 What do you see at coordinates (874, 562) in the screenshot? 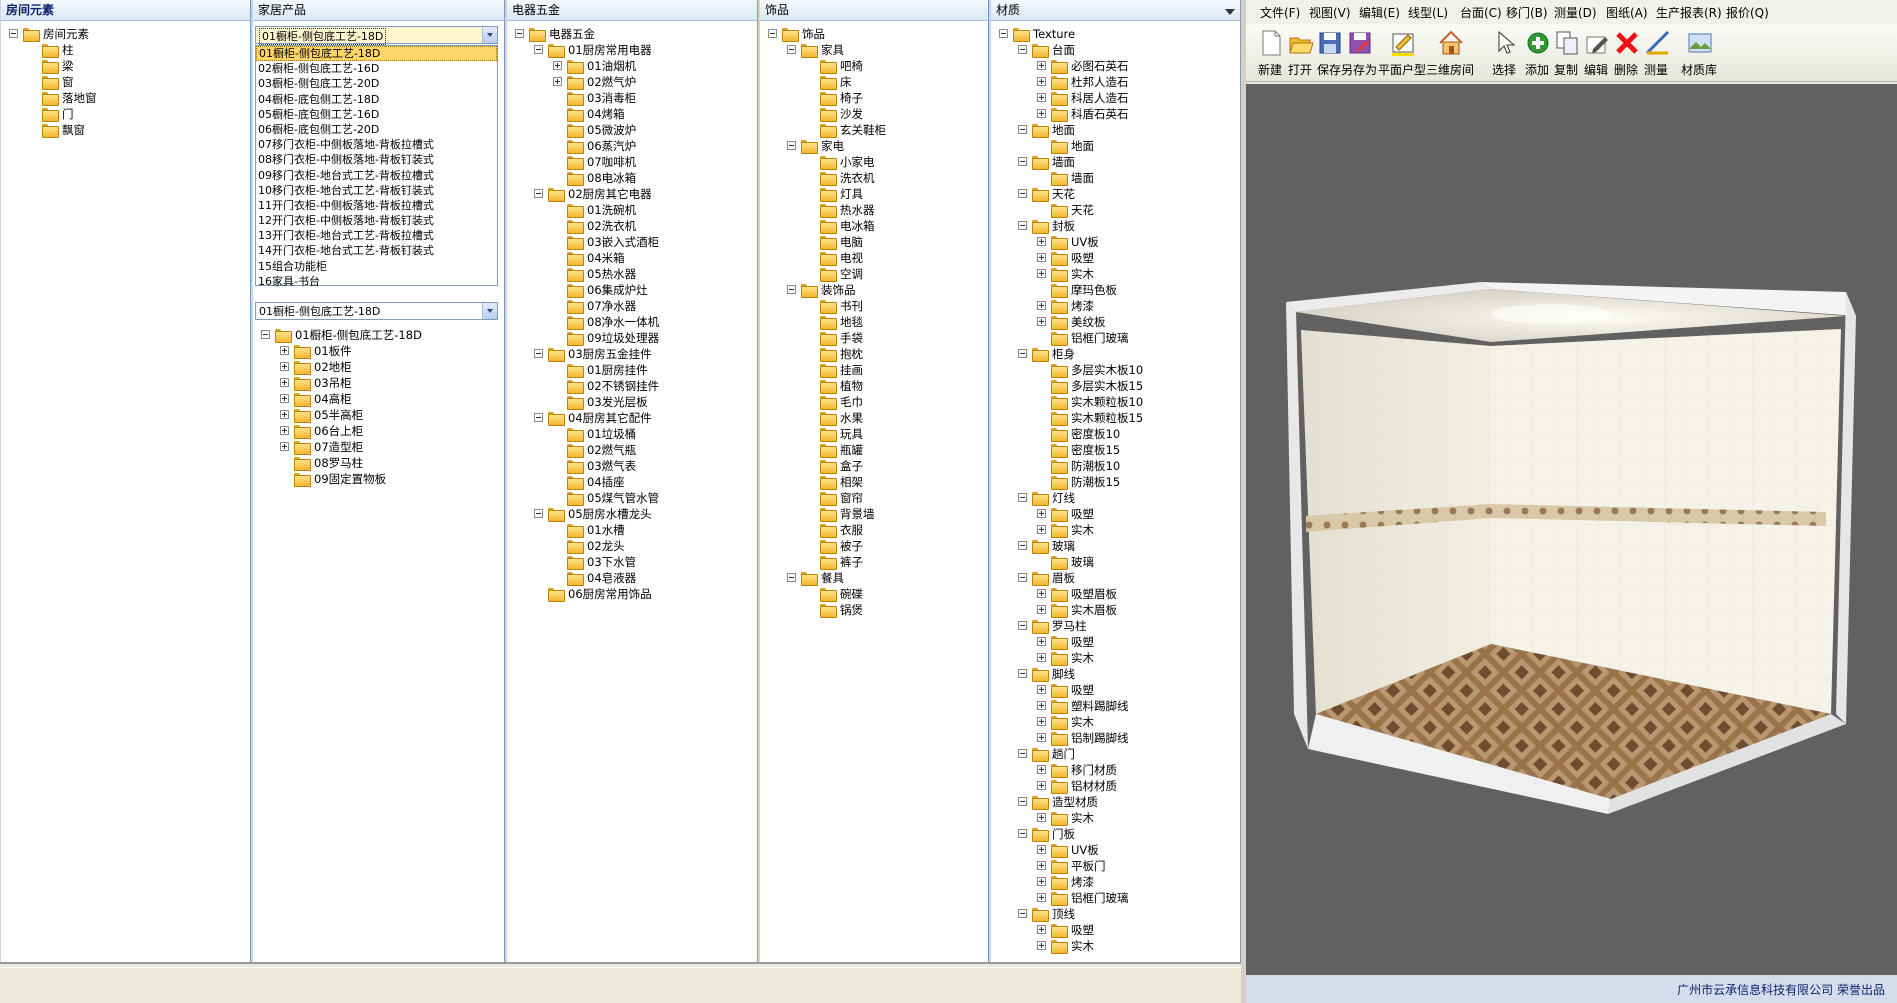
I see `tree-node: 裤子` at bounding box center [874, 562].